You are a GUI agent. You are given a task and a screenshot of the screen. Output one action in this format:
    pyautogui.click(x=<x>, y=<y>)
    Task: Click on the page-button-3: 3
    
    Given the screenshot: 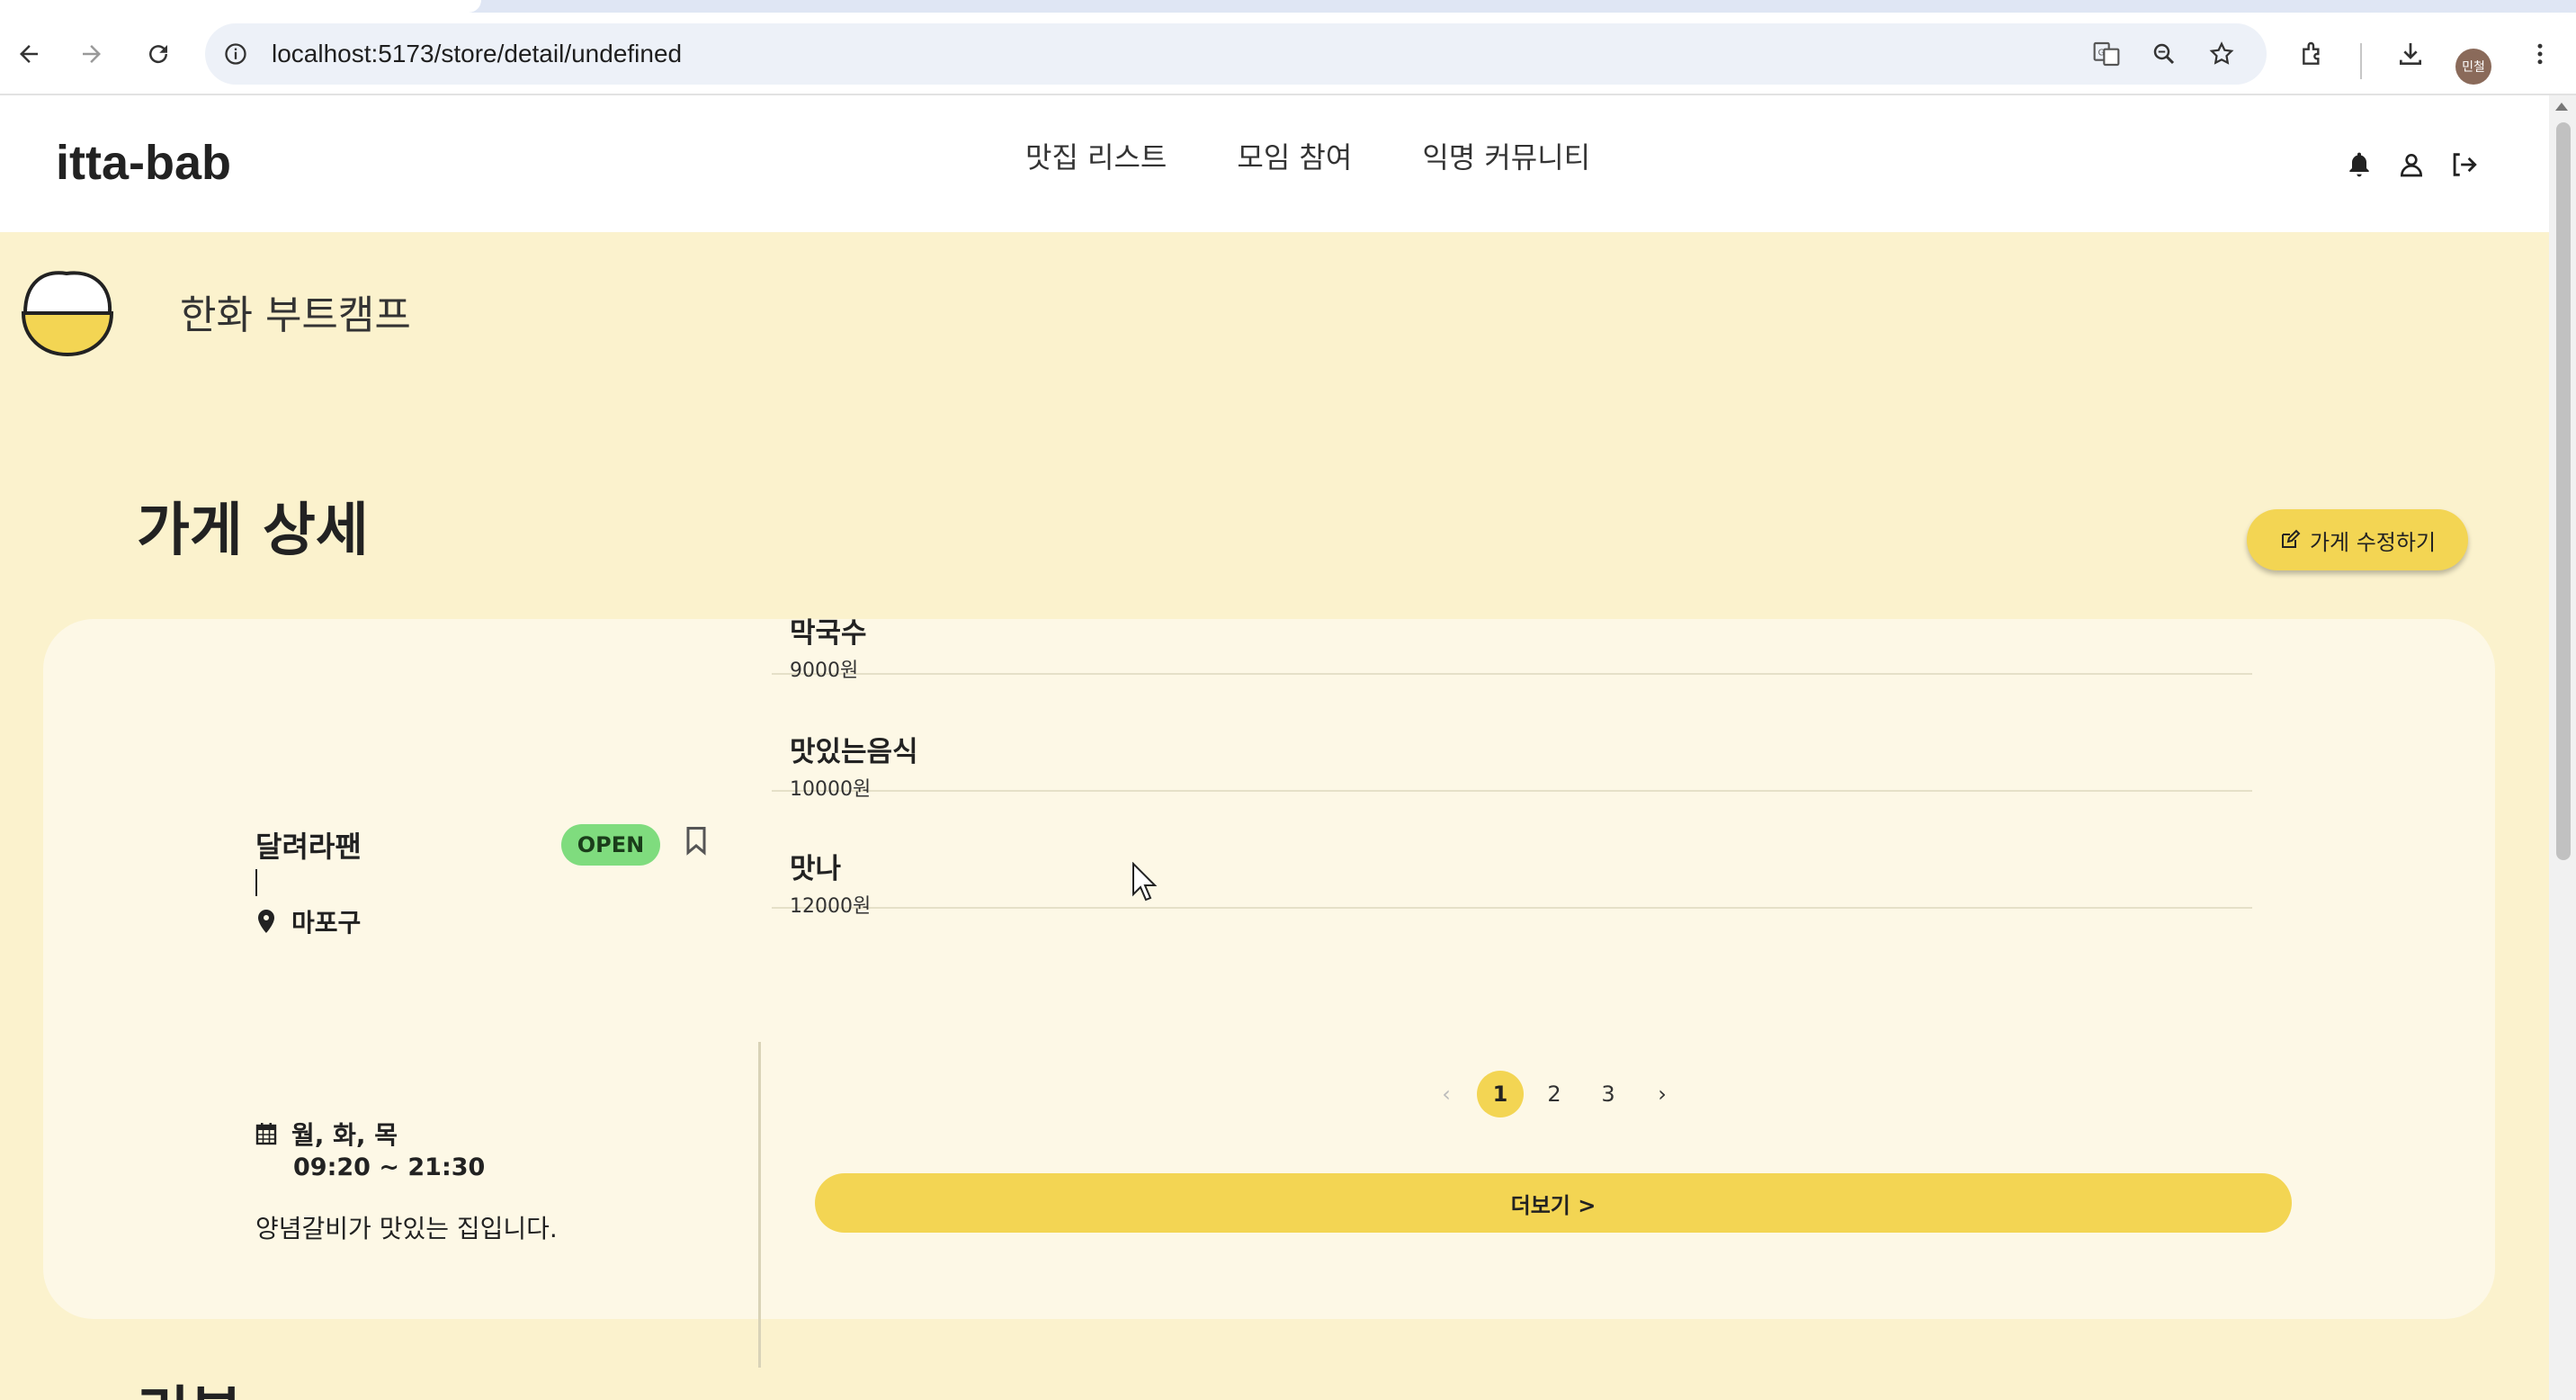 What is the action you would take?
    pyautogui.click(x=1608, y=1094)
    